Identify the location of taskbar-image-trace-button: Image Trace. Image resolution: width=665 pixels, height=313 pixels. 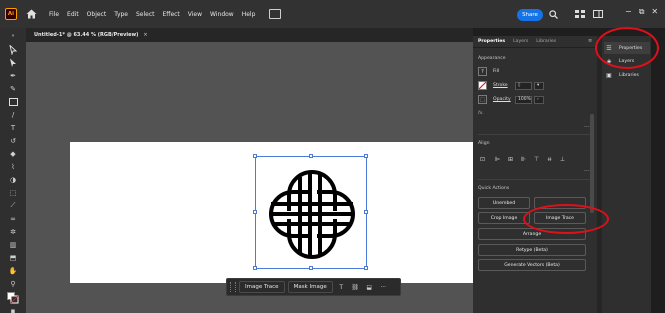
(262, 287).